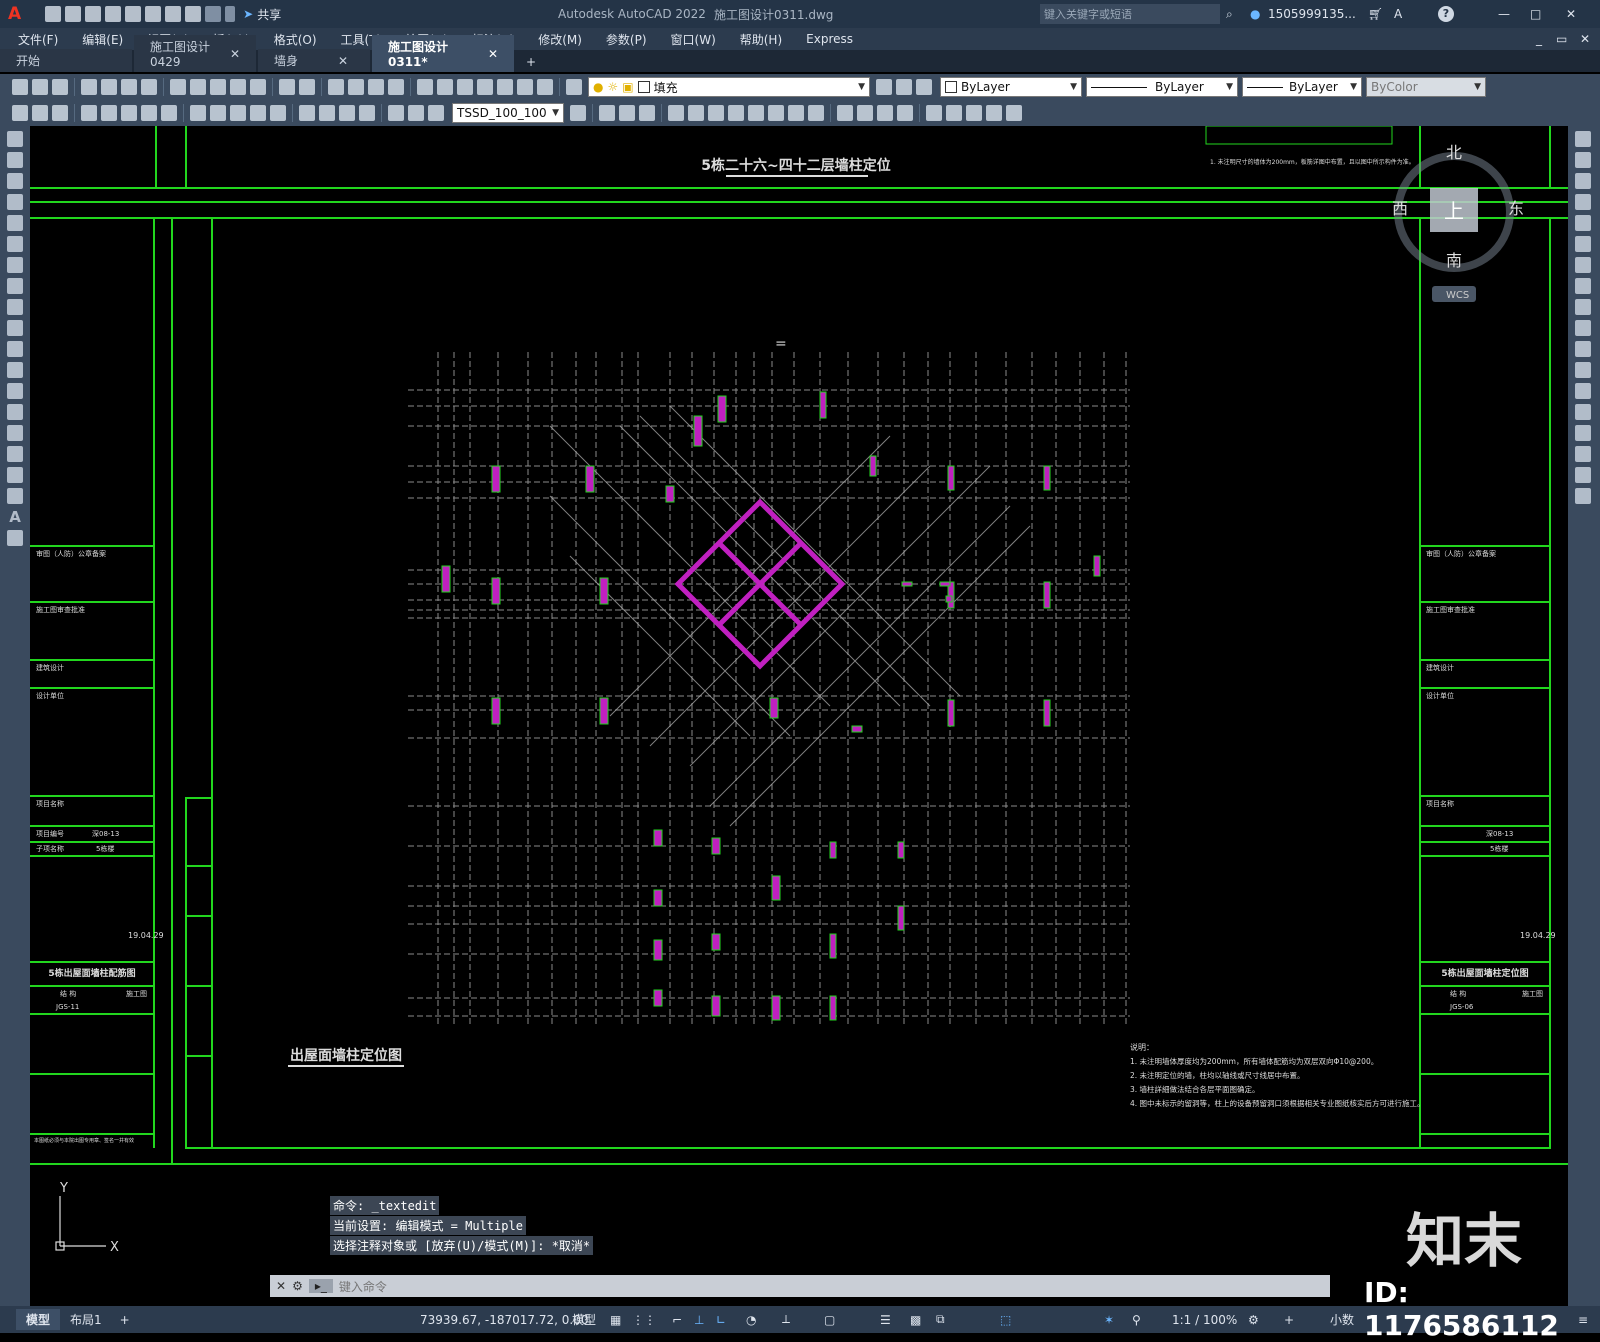 Image resolution: width=1600 pixels, height=1342 pixels. I want to click on tolerance-icon, so click(307, 113).